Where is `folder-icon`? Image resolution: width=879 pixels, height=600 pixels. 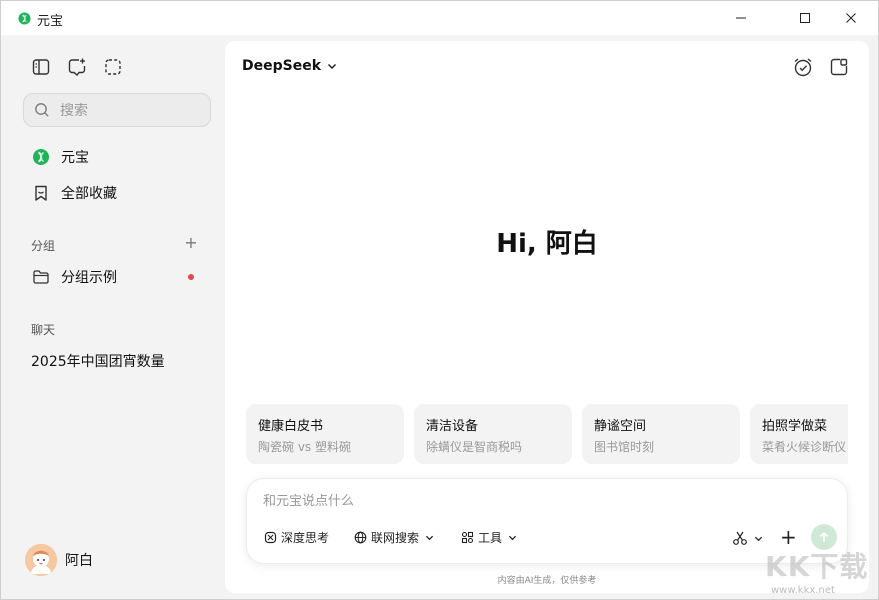
folder-icon is located at coordinates (41, 277).